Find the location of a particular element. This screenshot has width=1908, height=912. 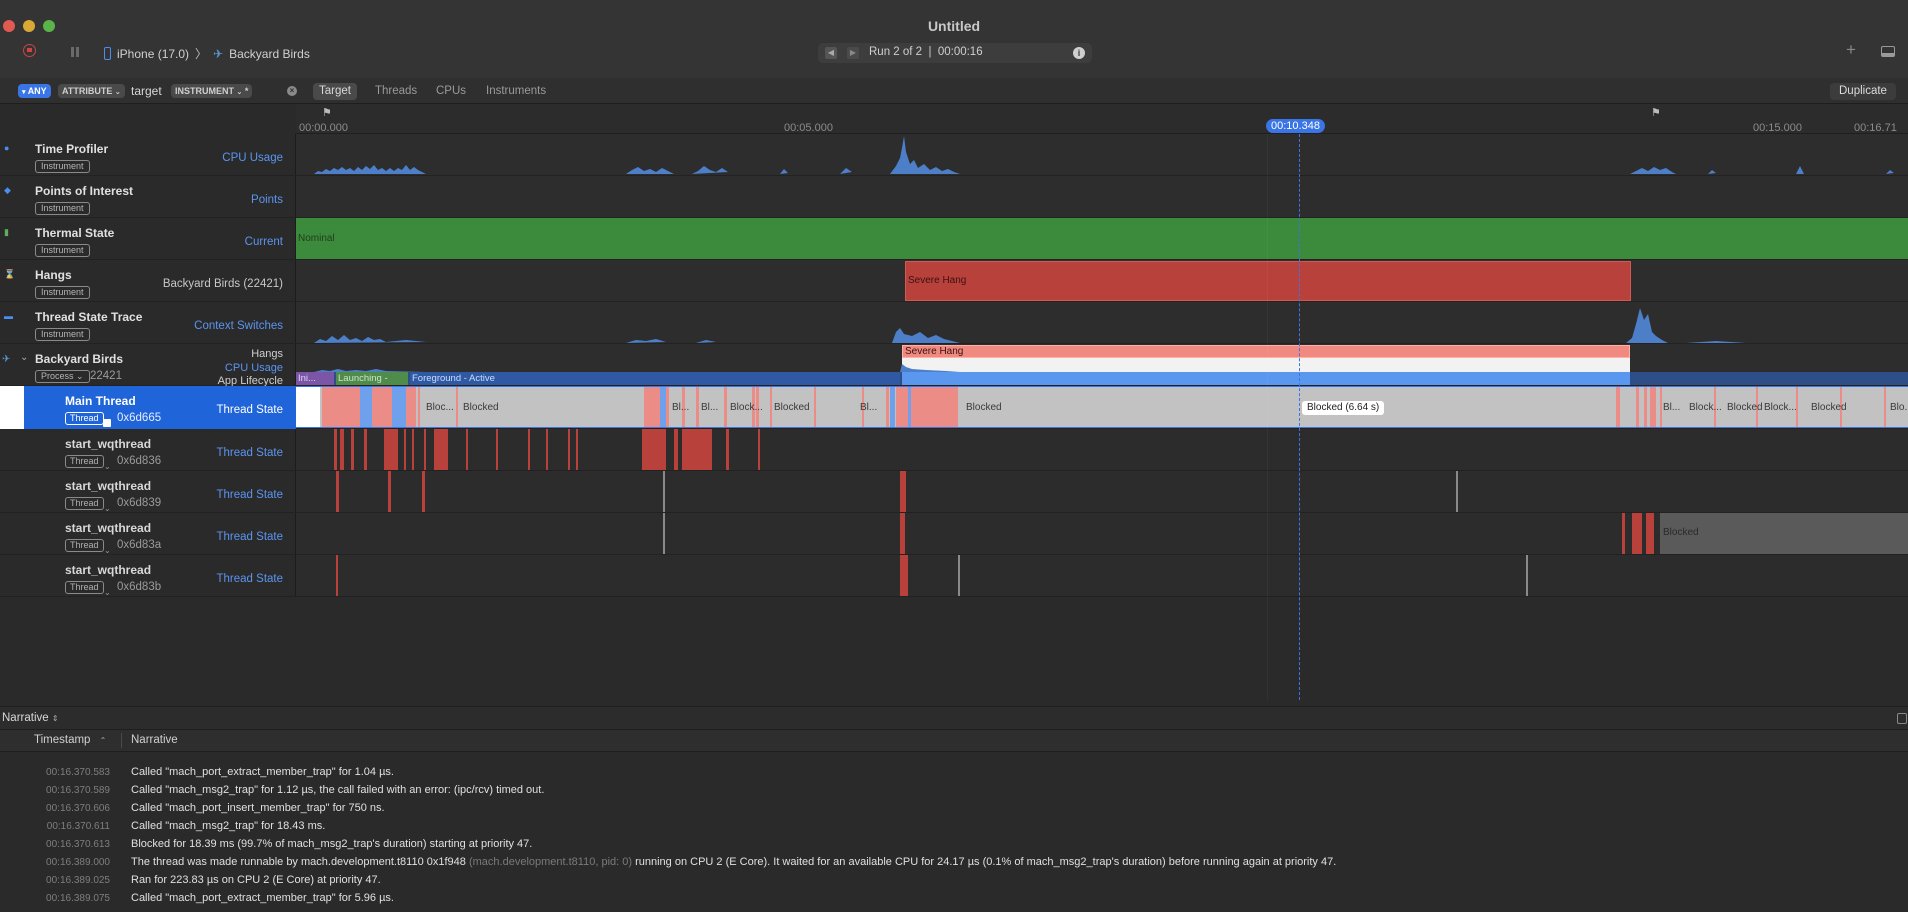

thread-id: 0x6d83a is located at coordinates (139, 545).